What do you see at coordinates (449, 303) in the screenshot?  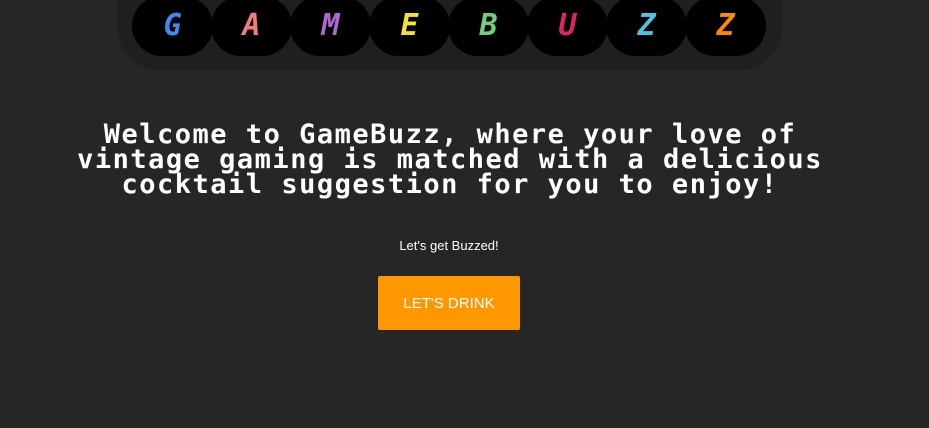 I see `lets-drink-button: LET'S DRINK` at bounding box center [449, 303].